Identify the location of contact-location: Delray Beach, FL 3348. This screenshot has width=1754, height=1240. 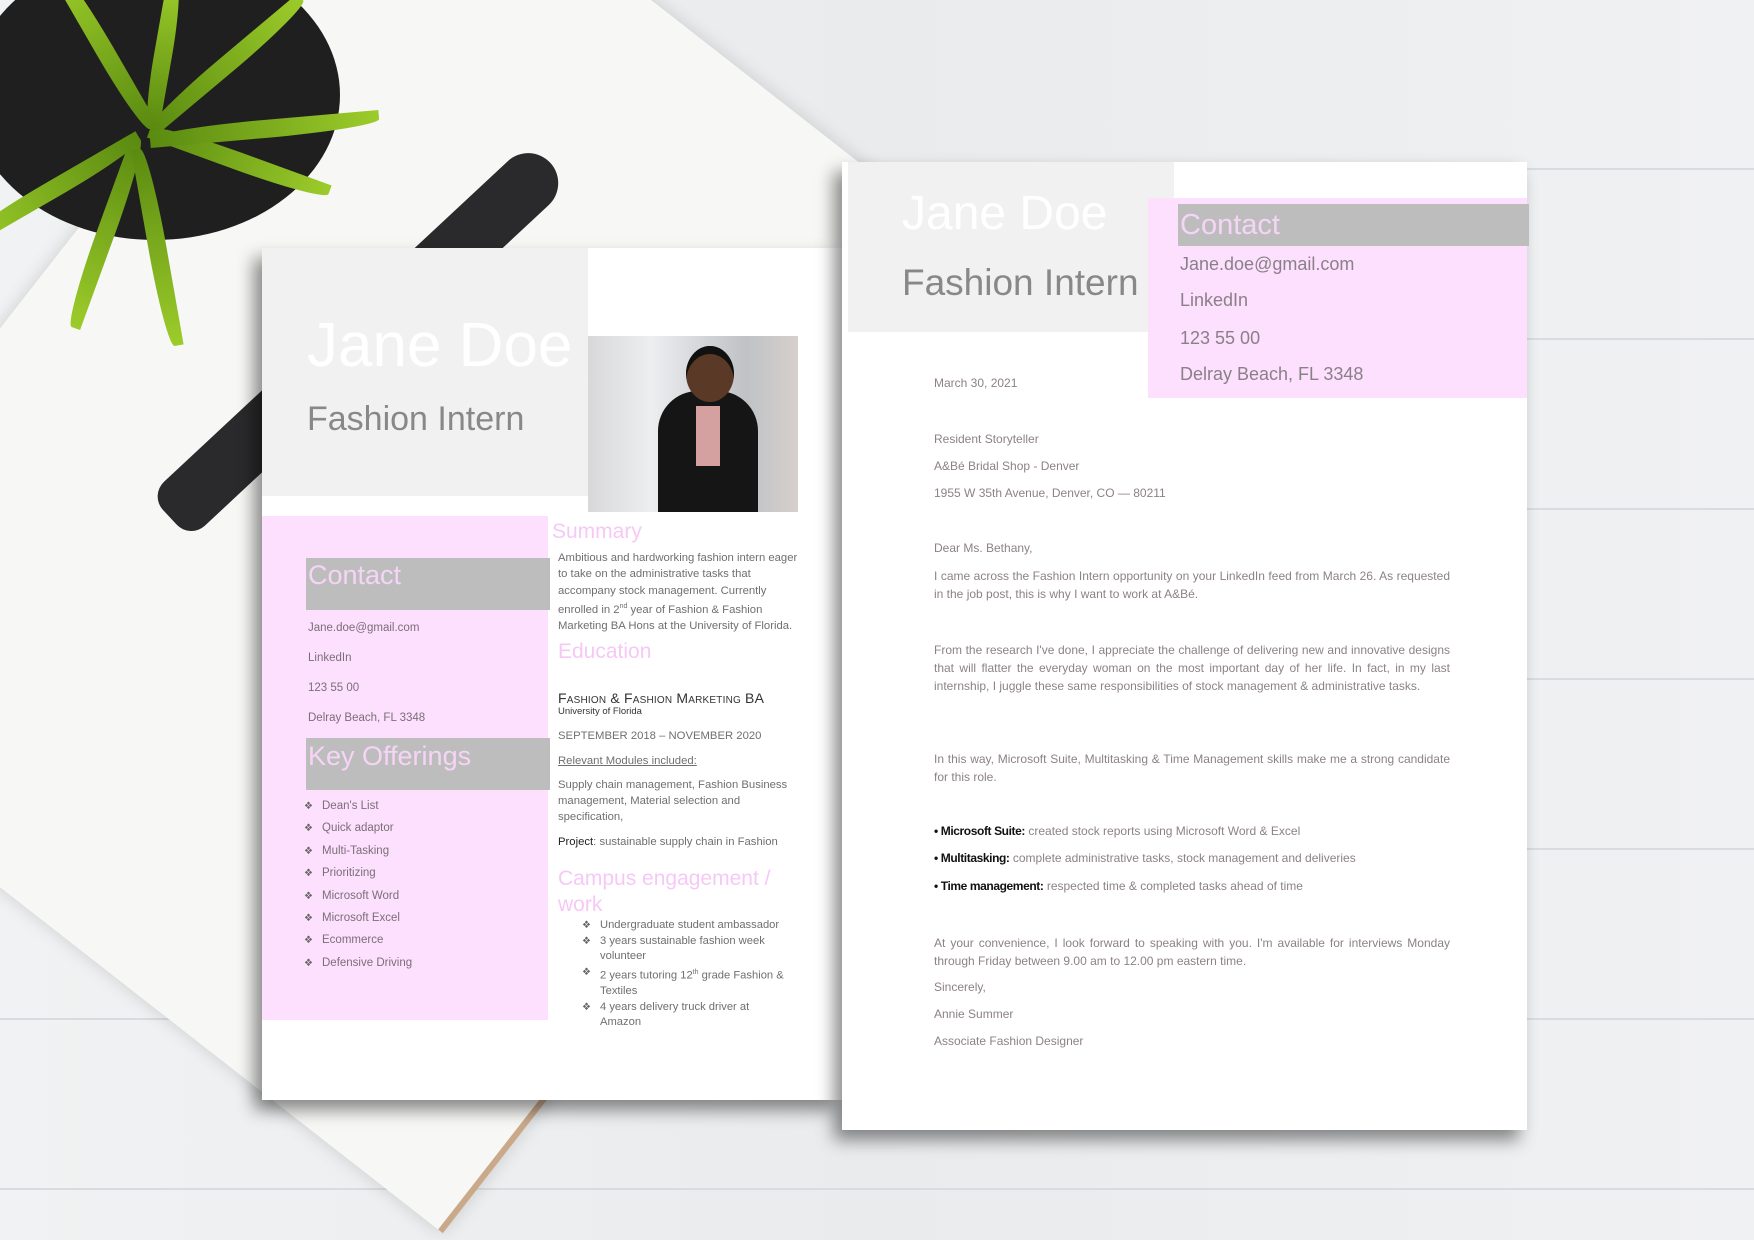
(367, 718).